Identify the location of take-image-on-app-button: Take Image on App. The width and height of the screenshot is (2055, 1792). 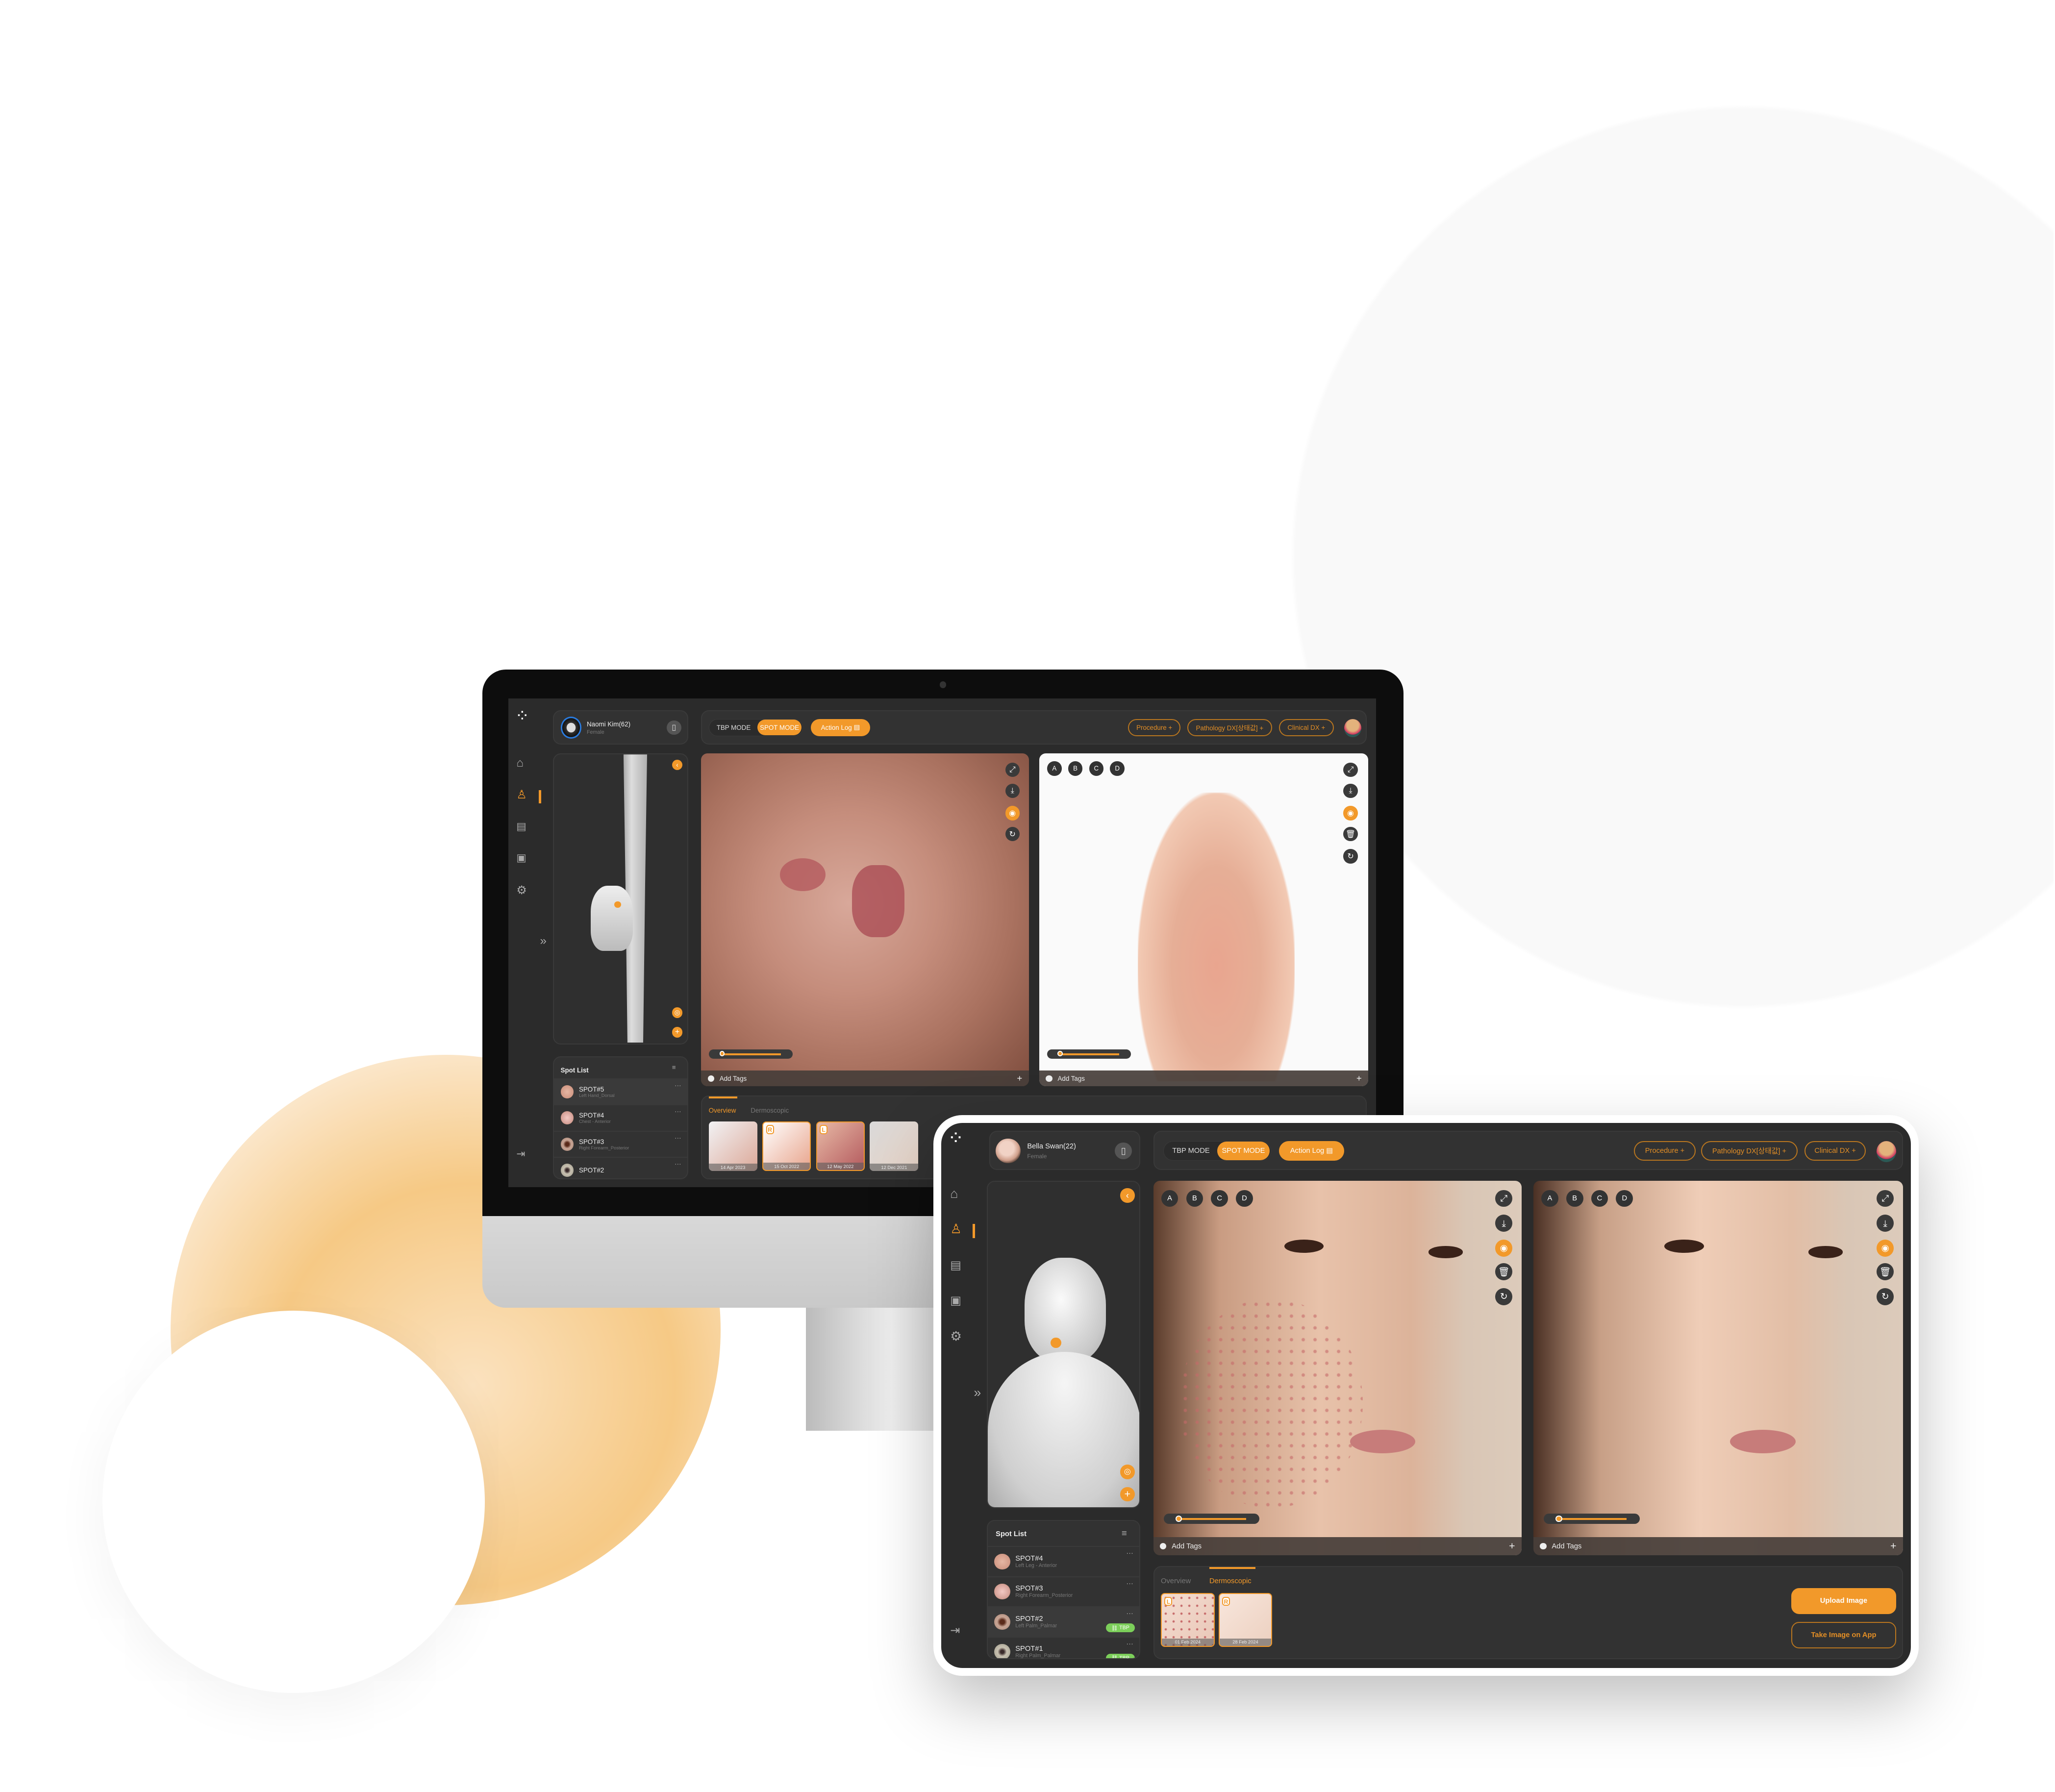
(1843, 1635).